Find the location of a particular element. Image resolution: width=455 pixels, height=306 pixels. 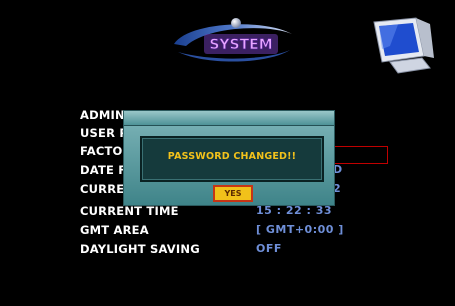

dialog-titlebar is located at coordinates (229, 118).